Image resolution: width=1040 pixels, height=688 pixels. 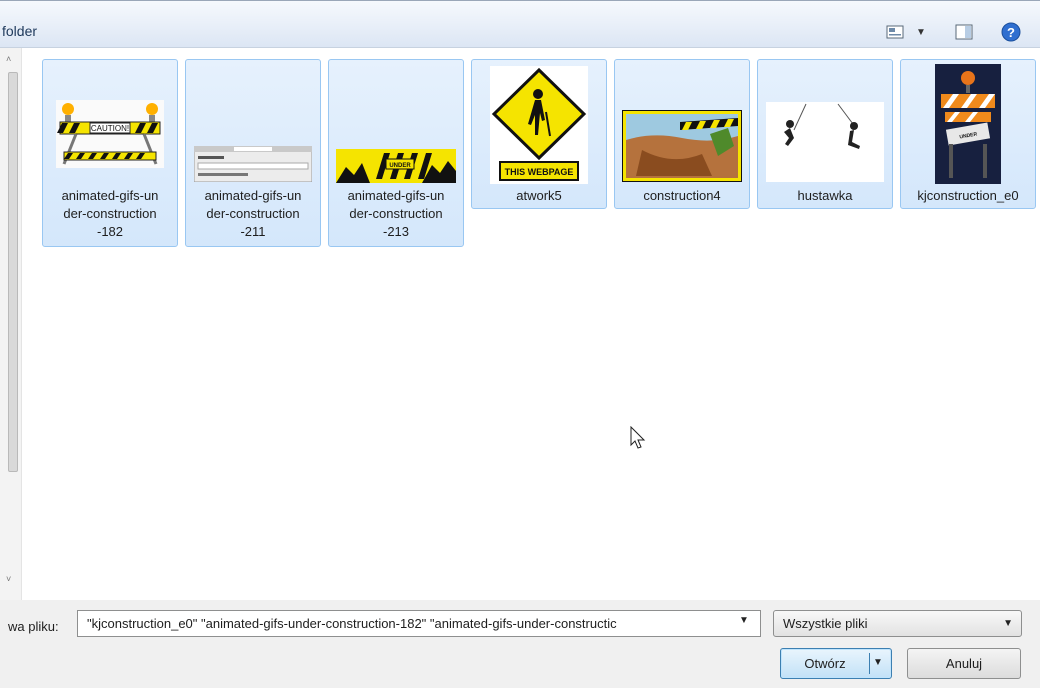 What do you see at coordinates (520, 24) in the screenshot?
I see `toolbar: folder ▼ ?` at bounding box center [520, 24].